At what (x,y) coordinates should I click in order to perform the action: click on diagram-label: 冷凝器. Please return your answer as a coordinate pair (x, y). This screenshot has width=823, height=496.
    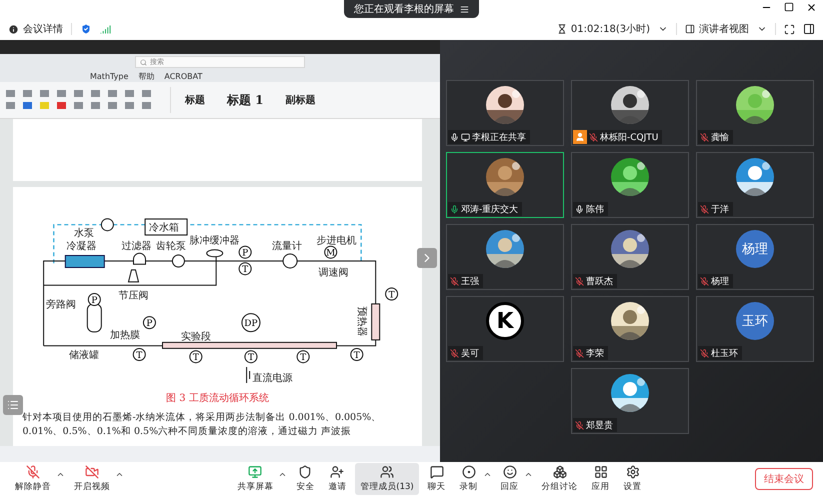
    Looking at the image, I should click on (81, 246).